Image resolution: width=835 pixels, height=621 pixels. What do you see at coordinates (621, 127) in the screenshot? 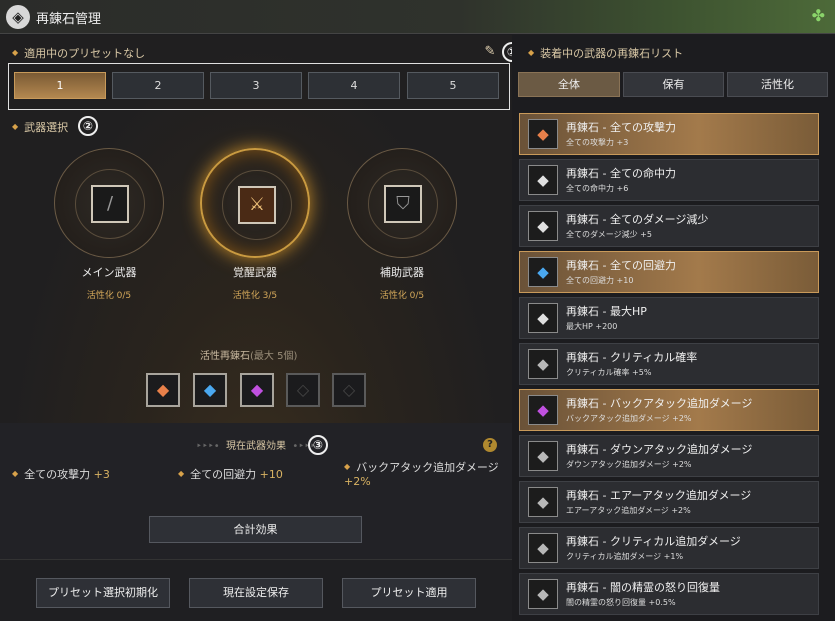
I see `stone-name: 再錬石 - 全ての攻撃力` at bounding box center [621, 127].